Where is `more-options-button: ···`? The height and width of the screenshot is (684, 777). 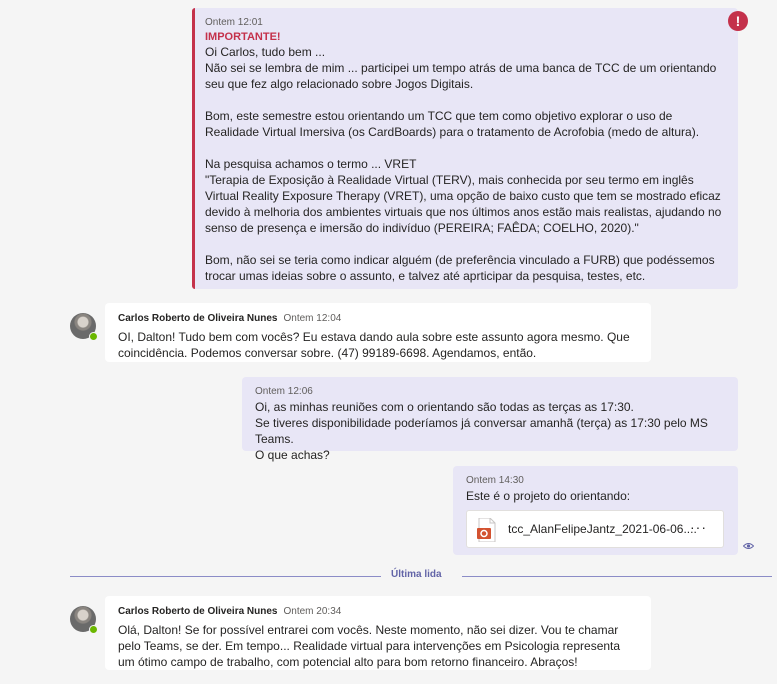
more-options-button: ··· is located at coordinates (698, 527).